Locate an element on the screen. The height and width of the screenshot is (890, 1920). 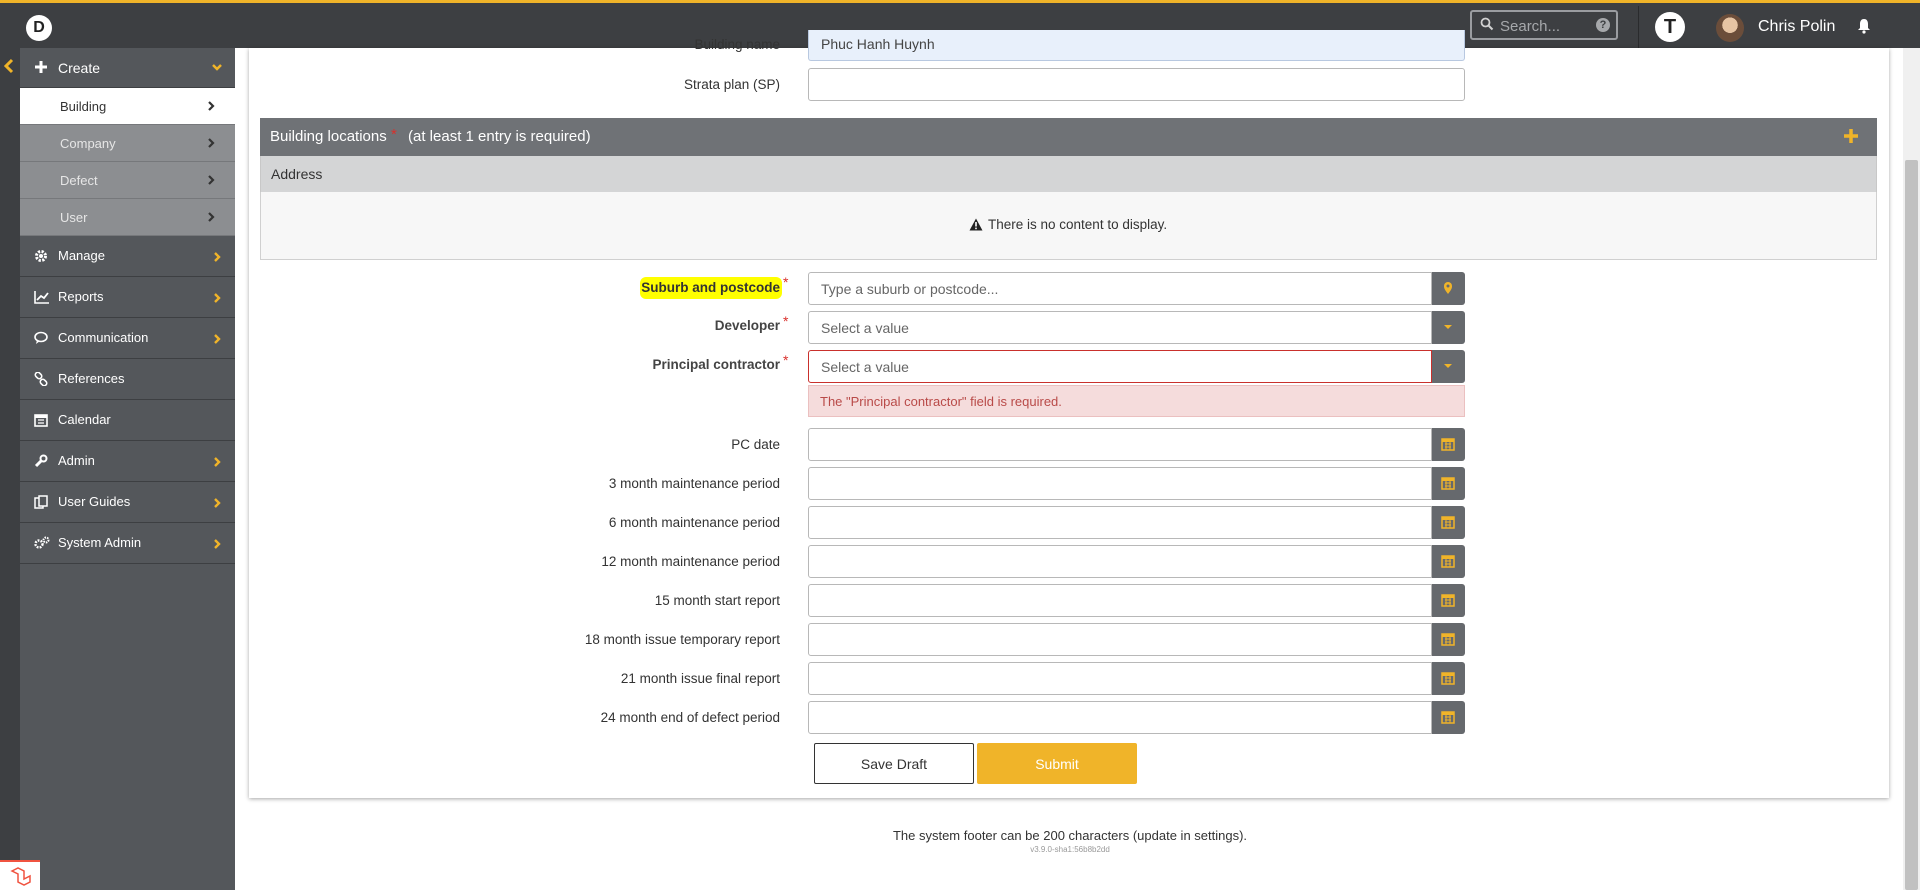
chevron-down-icon is located at coordinates (217, 68).